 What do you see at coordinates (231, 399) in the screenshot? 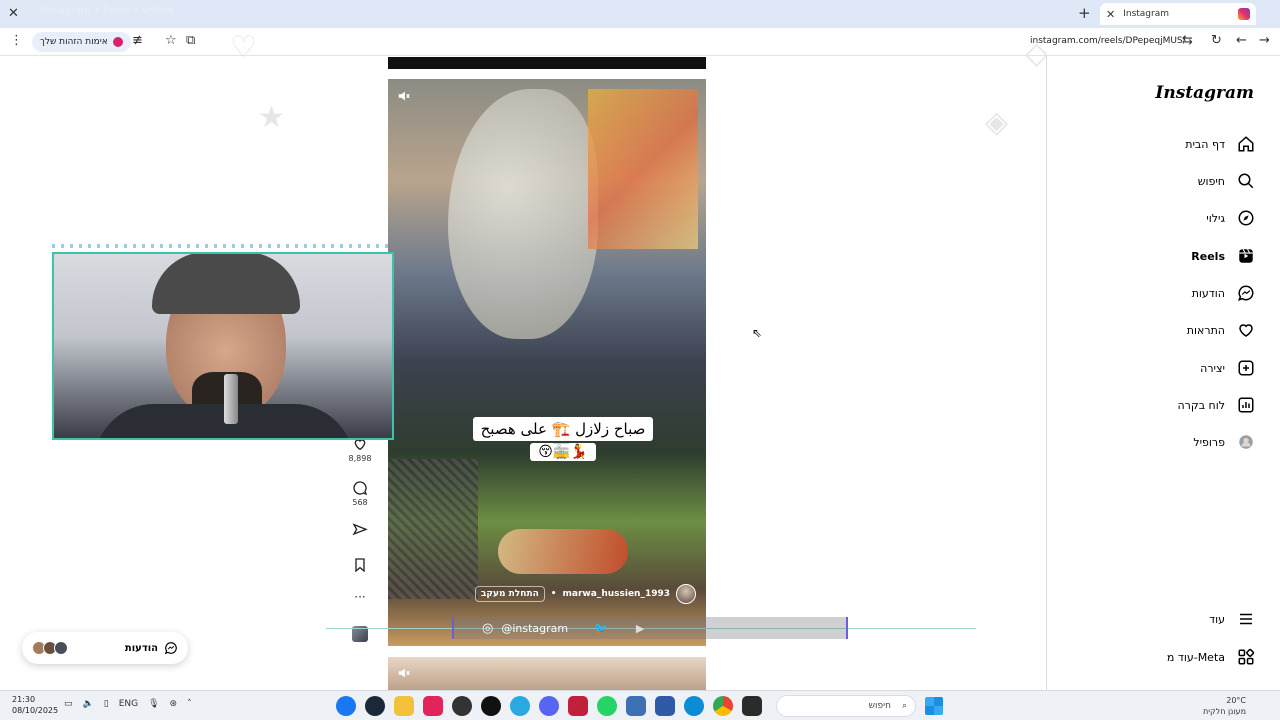
I see `microphone` at bounding box center [231, 399].